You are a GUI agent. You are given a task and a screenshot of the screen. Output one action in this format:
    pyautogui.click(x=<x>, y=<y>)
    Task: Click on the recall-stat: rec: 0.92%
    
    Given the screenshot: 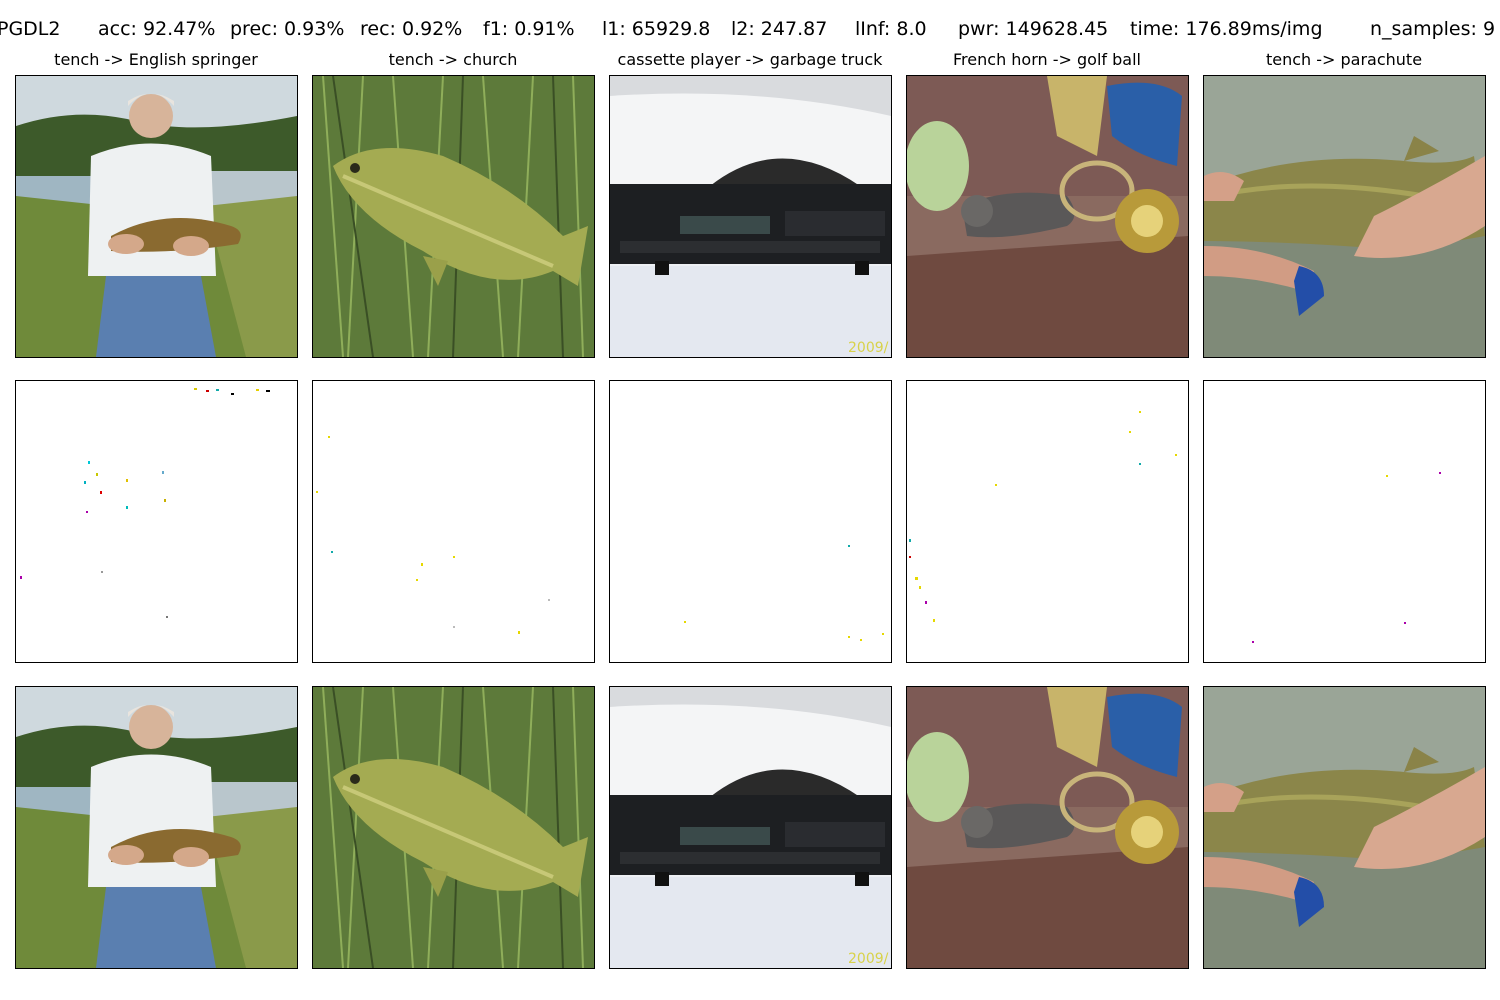 What is the action you would take?
    pyautogui.click(x=411, y=29)
    